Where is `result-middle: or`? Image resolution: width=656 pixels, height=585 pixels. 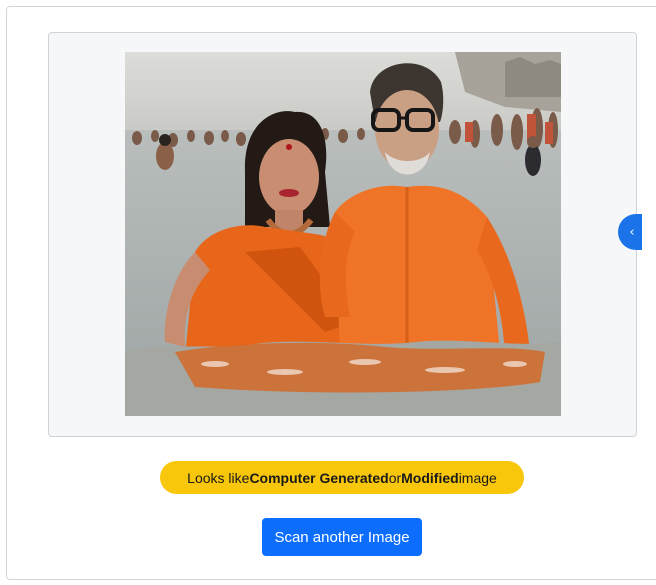
result-middle: or is located at coordinates (395, 477).